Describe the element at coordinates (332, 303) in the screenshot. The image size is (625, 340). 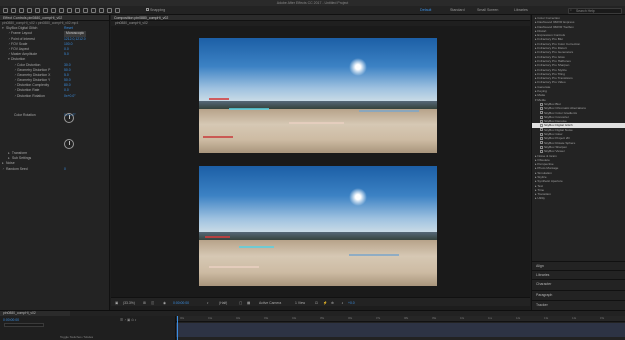
I see `flowchart-icon: ⊕` at that location.